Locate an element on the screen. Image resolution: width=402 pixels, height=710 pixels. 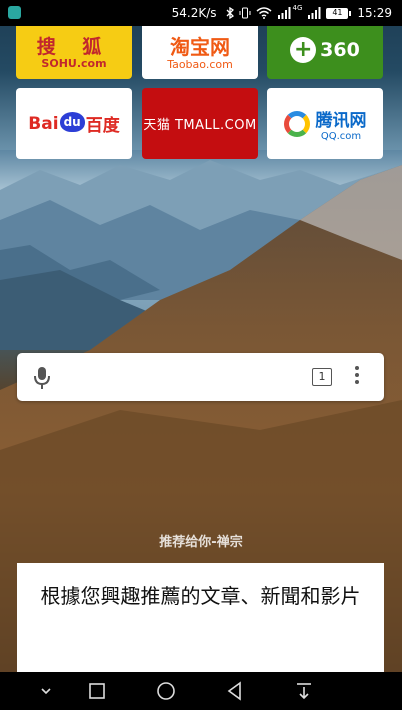
baidu-label-cn: 百度 is located at coordinates (102, 126).